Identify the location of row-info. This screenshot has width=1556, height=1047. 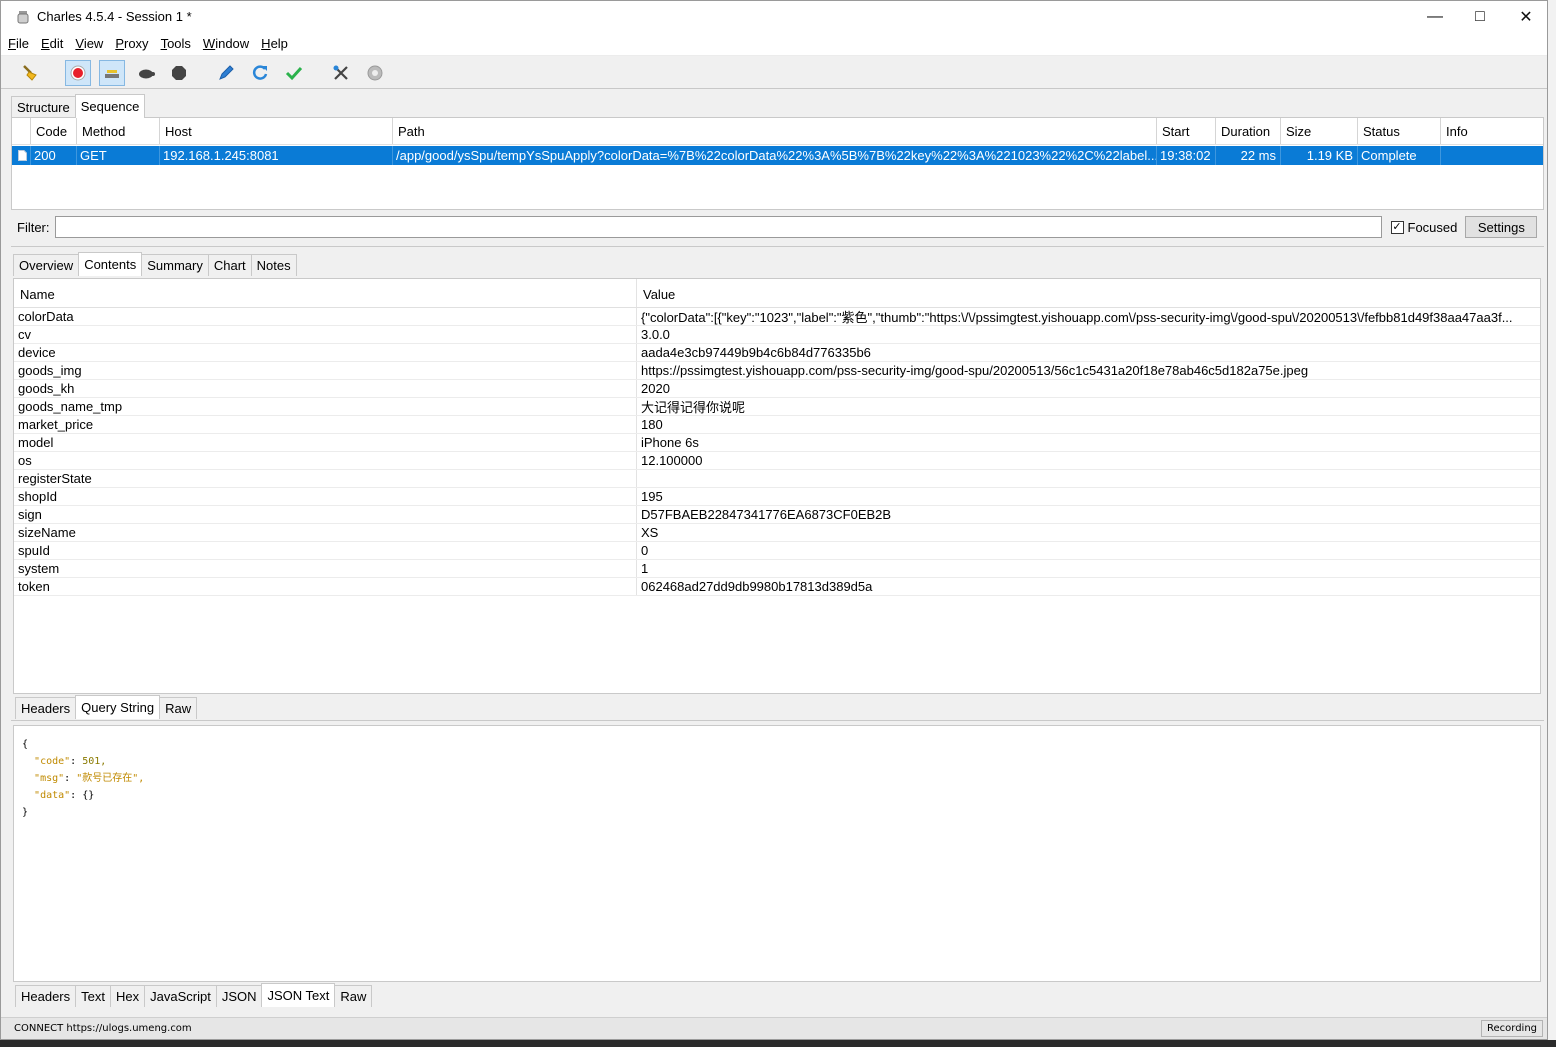
(1492, 155).